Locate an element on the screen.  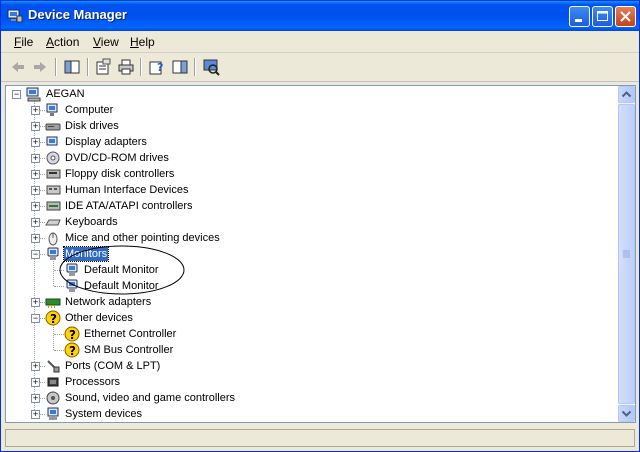
tree-device: Ethernet Controller is located at coordinates (130, 334).